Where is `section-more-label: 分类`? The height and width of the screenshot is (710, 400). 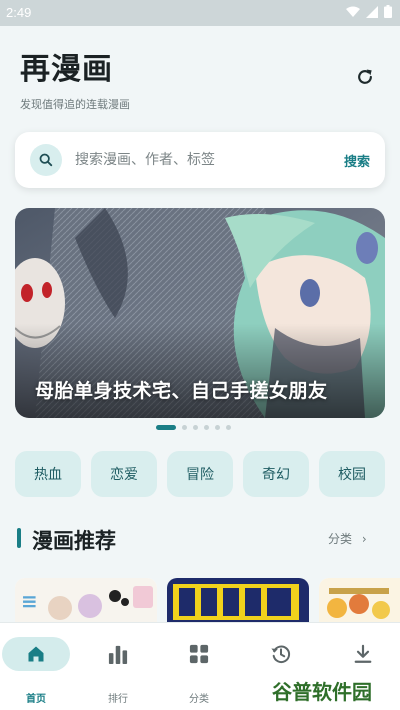
section-more-label: 分类 is located at coordinates (340, 539).